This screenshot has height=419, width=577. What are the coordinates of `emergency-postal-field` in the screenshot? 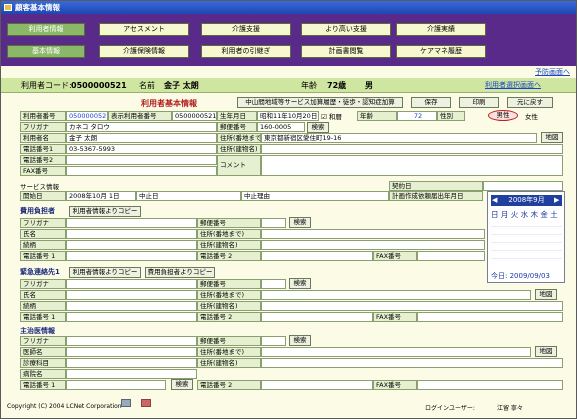 It's located at (273, 284).